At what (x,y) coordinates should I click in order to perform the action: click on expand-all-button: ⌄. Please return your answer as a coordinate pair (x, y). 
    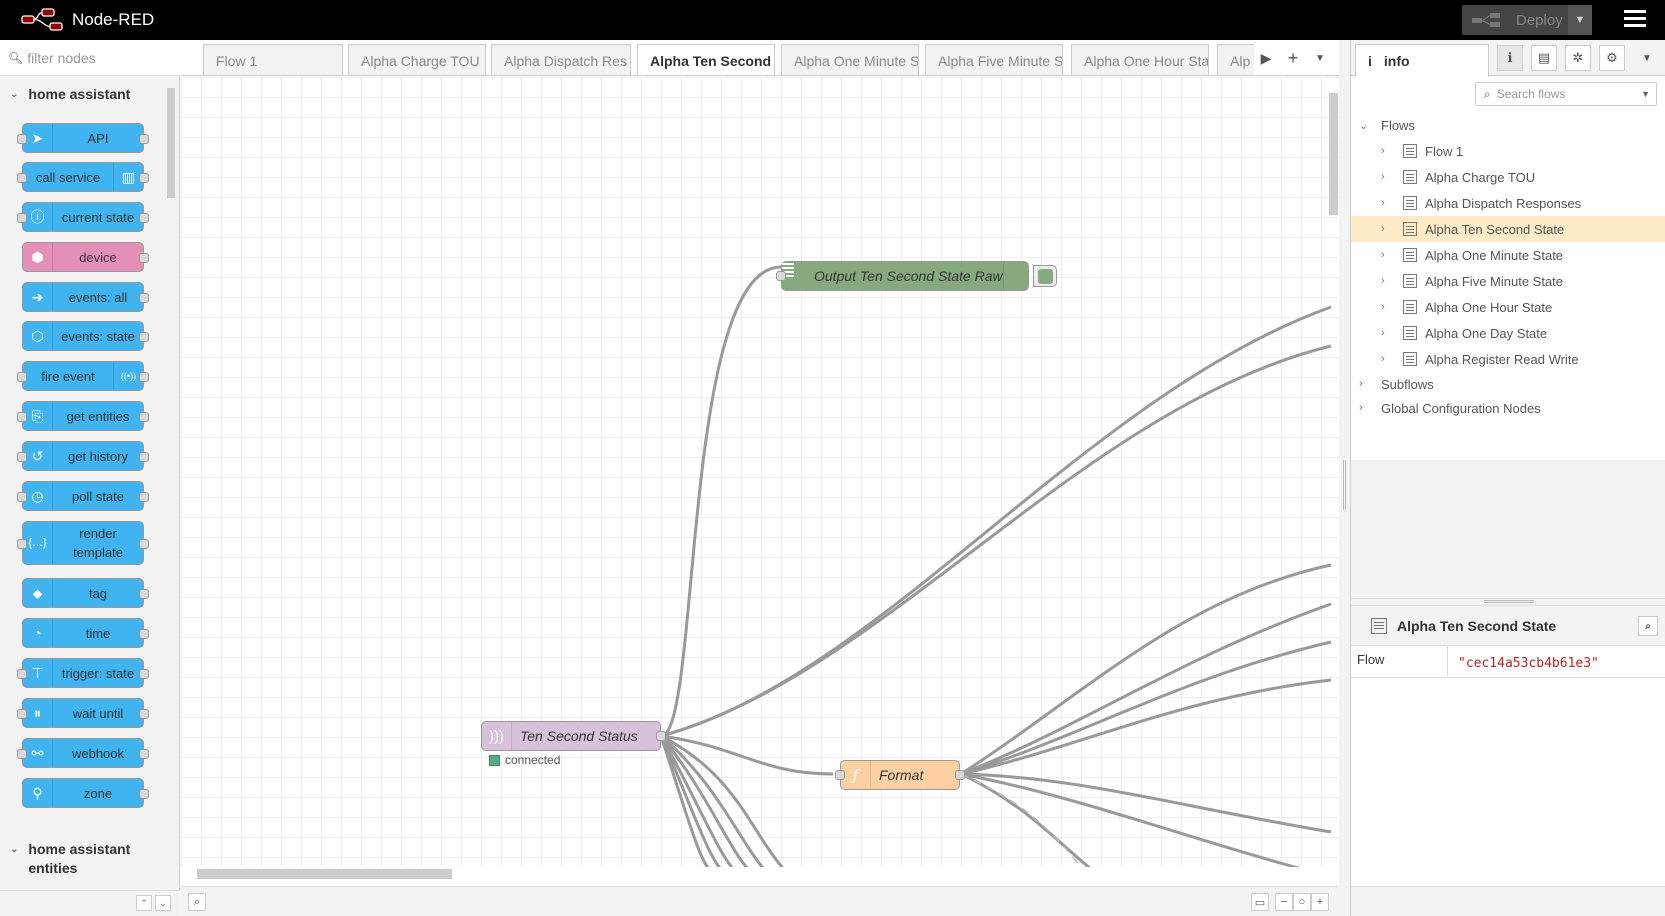
    Looking at the image, I should click on (163, 903).